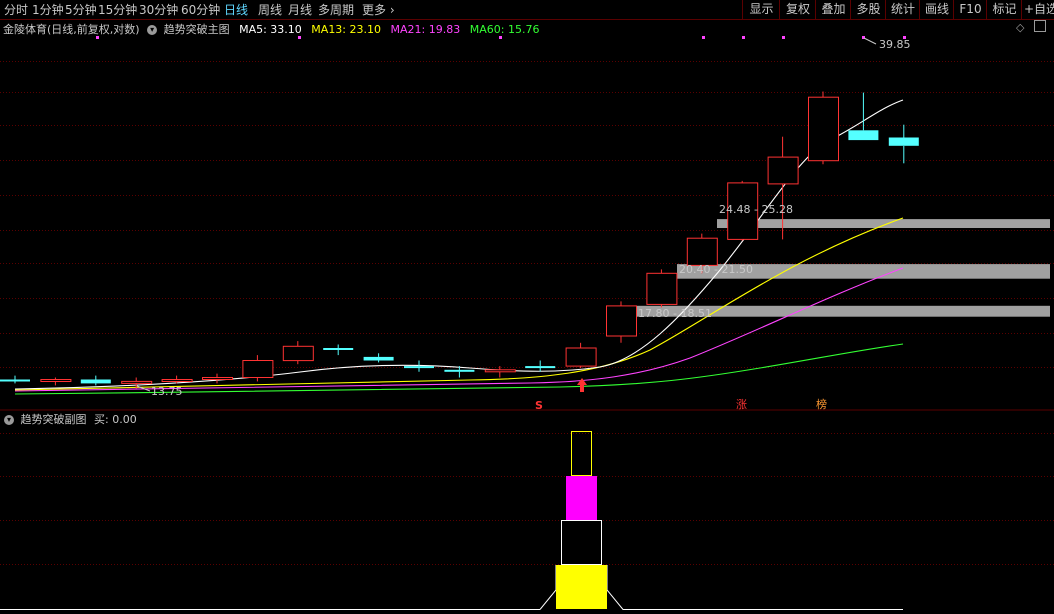 This screenshot has height=614, width=1054. Describe the element at coordinates (581, 453) in the screenshot. I see `buy-bar-top` at that location.